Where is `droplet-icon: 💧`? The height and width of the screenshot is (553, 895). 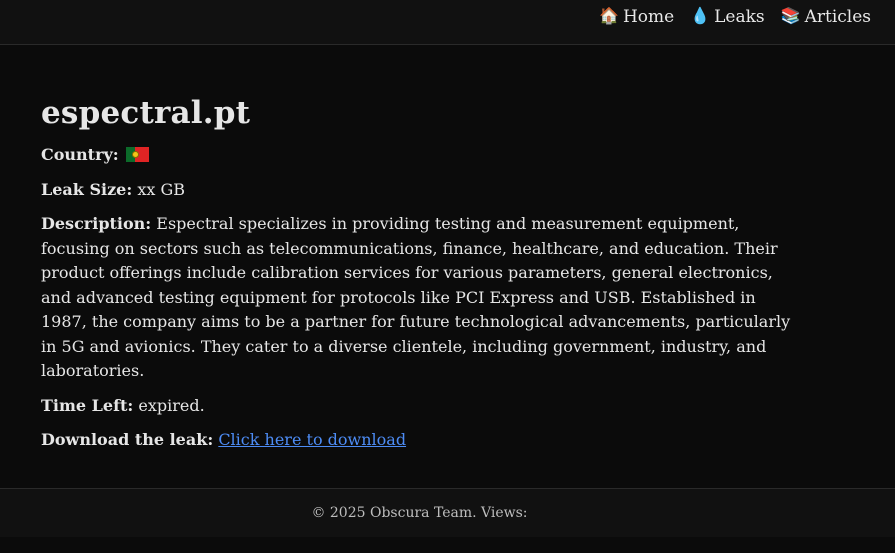
droplet-icon: 💧 is located at coordinates (700, 15).